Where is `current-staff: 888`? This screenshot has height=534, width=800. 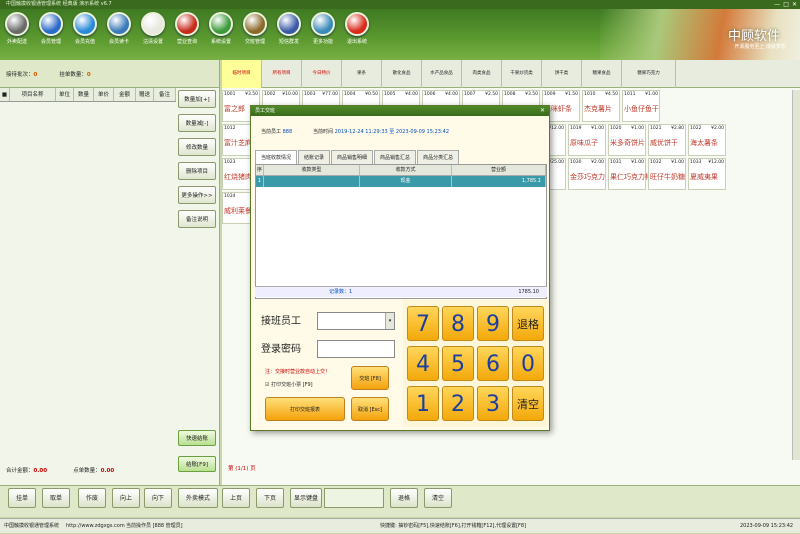
current-staff: 888 is located at coordinates (287, 132).